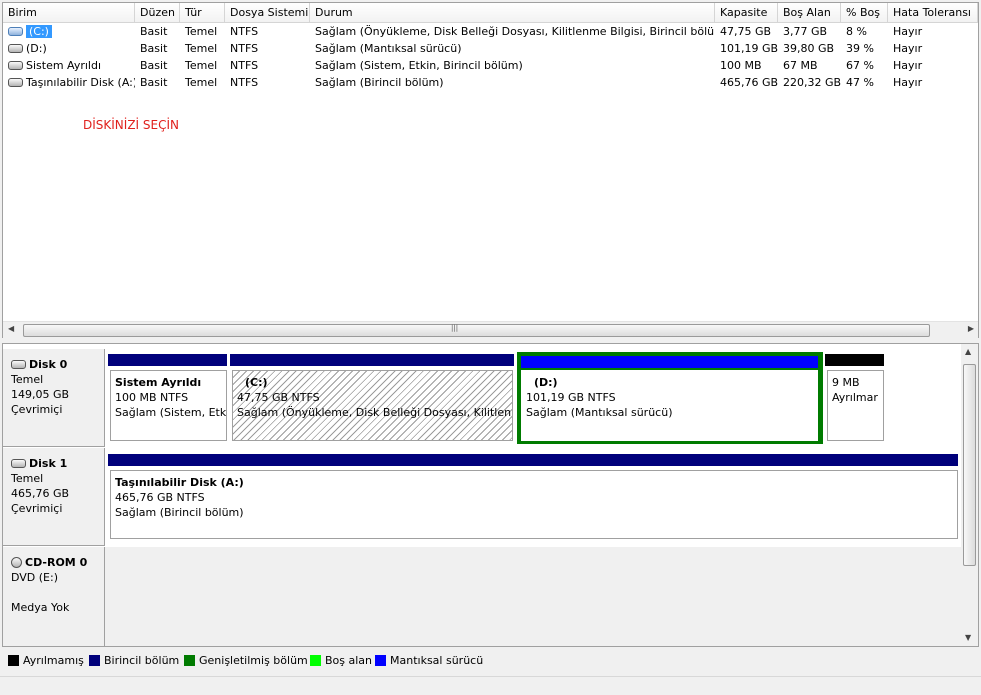  I want to click on cdrom-icon, so click(16, 562).